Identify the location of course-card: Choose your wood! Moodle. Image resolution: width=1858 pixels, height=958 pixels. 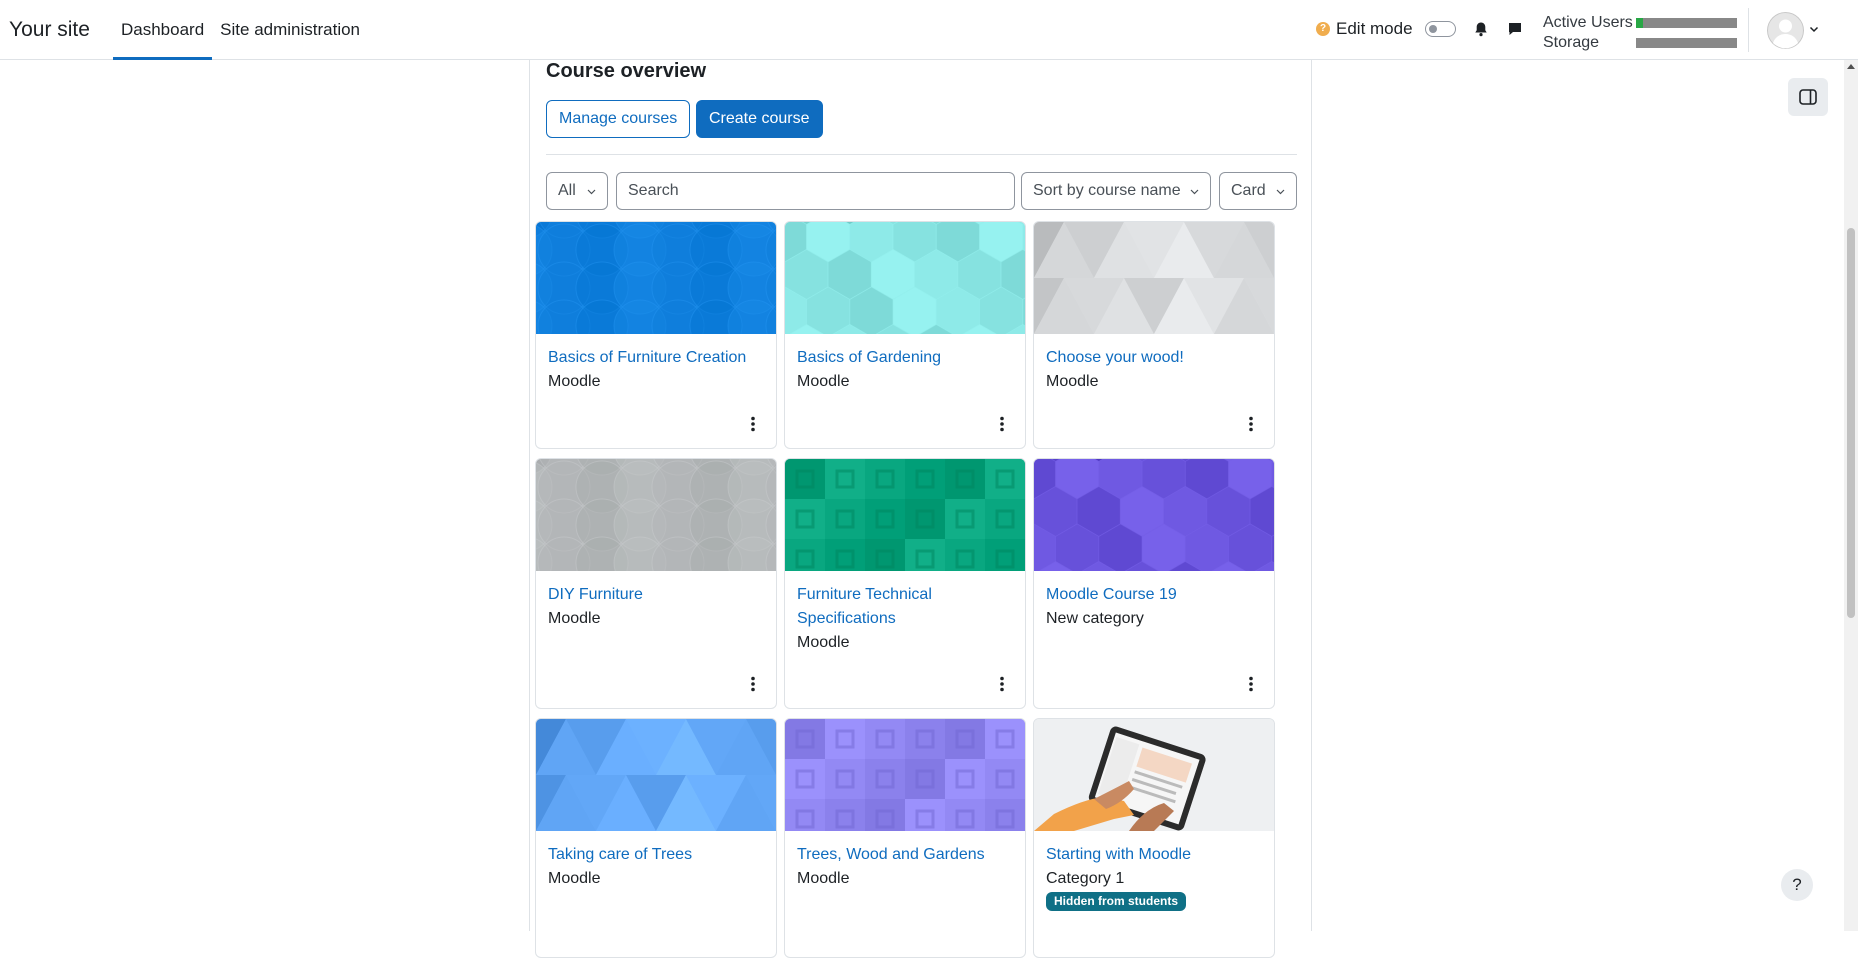
(1154, 335).